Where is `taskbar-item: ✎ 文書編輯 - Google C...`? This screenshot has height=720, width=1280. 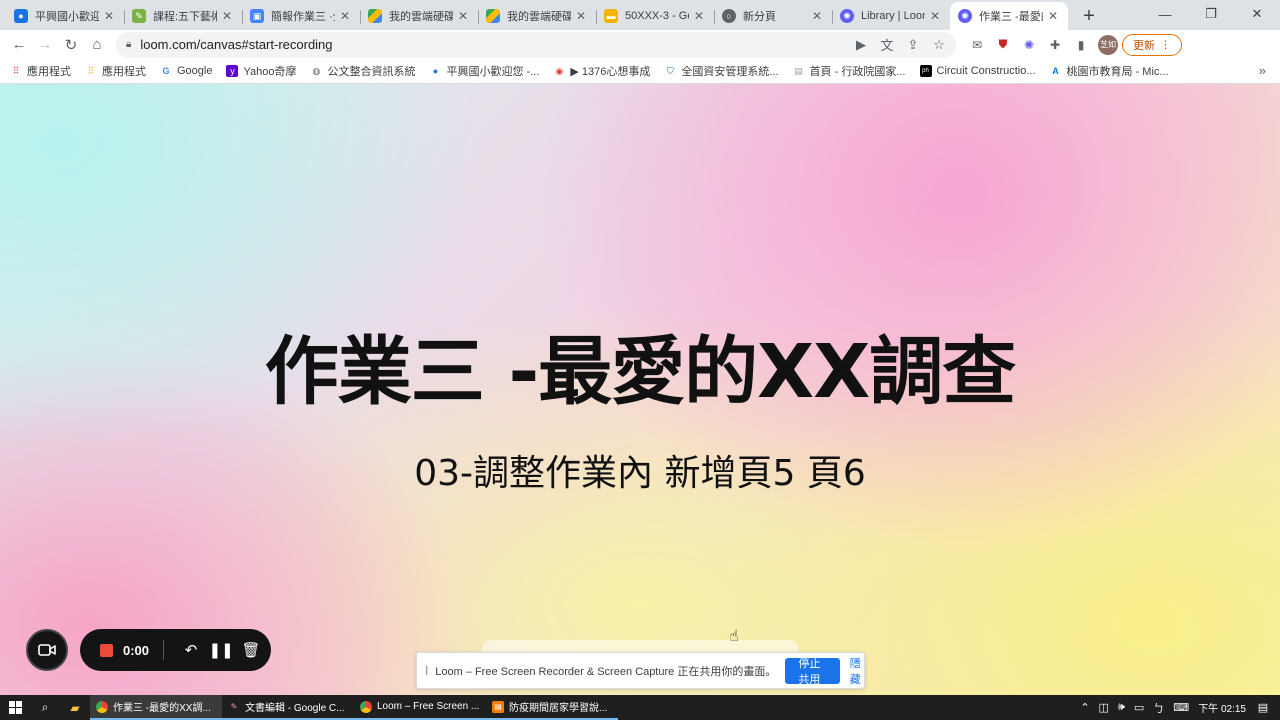 taskbar-item: ✎ 文書編輯 - Google C... is located at coordinates (288, 707).